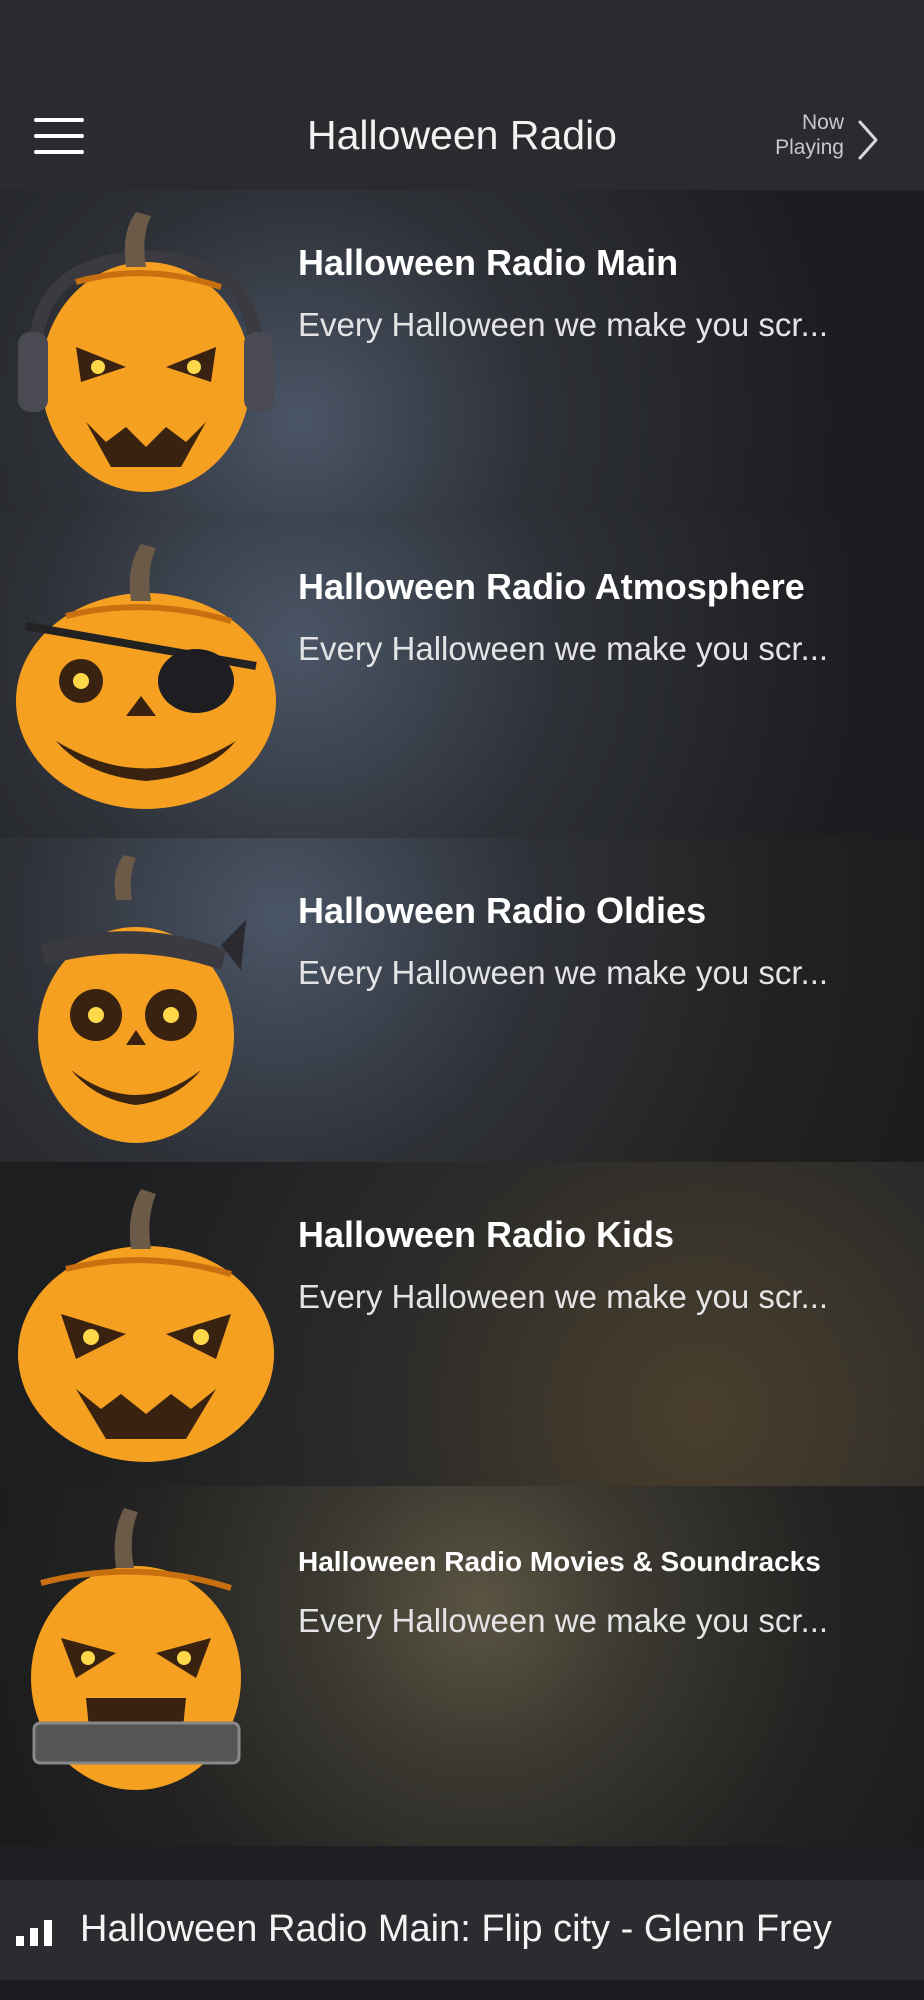 The width and height of the screenshot is (924, 2000). I want to click on station-name: Halloween Radio Kids, so click(486, 1234).